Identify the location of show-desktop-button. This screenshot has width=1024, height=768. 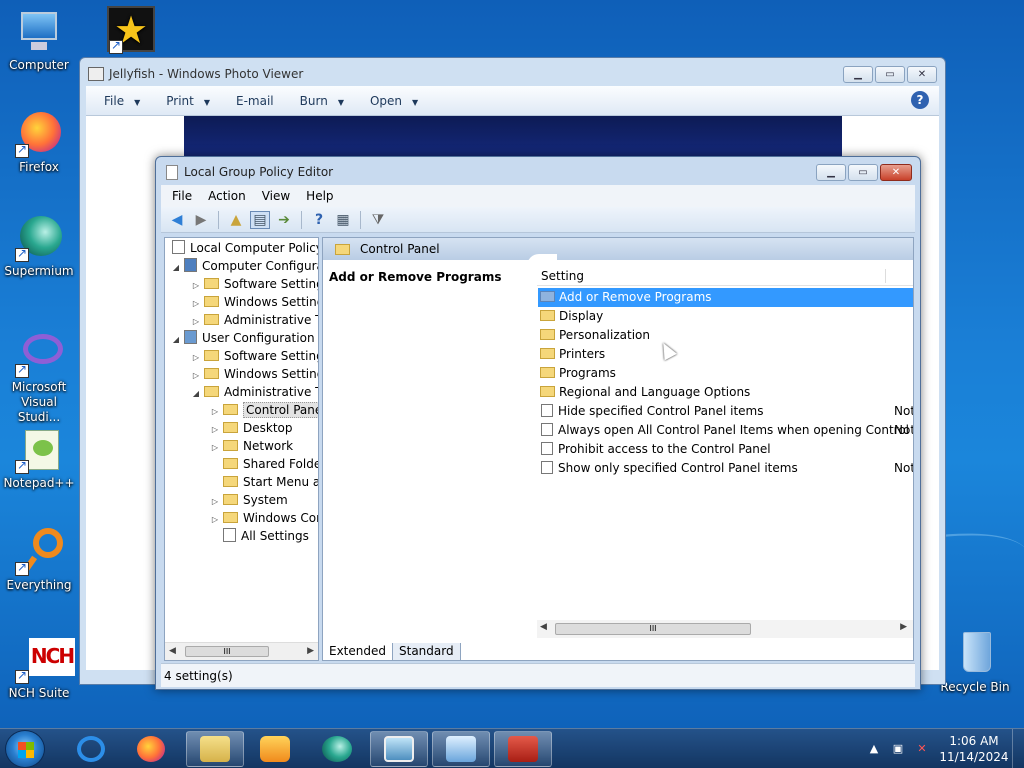
(1018, 748).